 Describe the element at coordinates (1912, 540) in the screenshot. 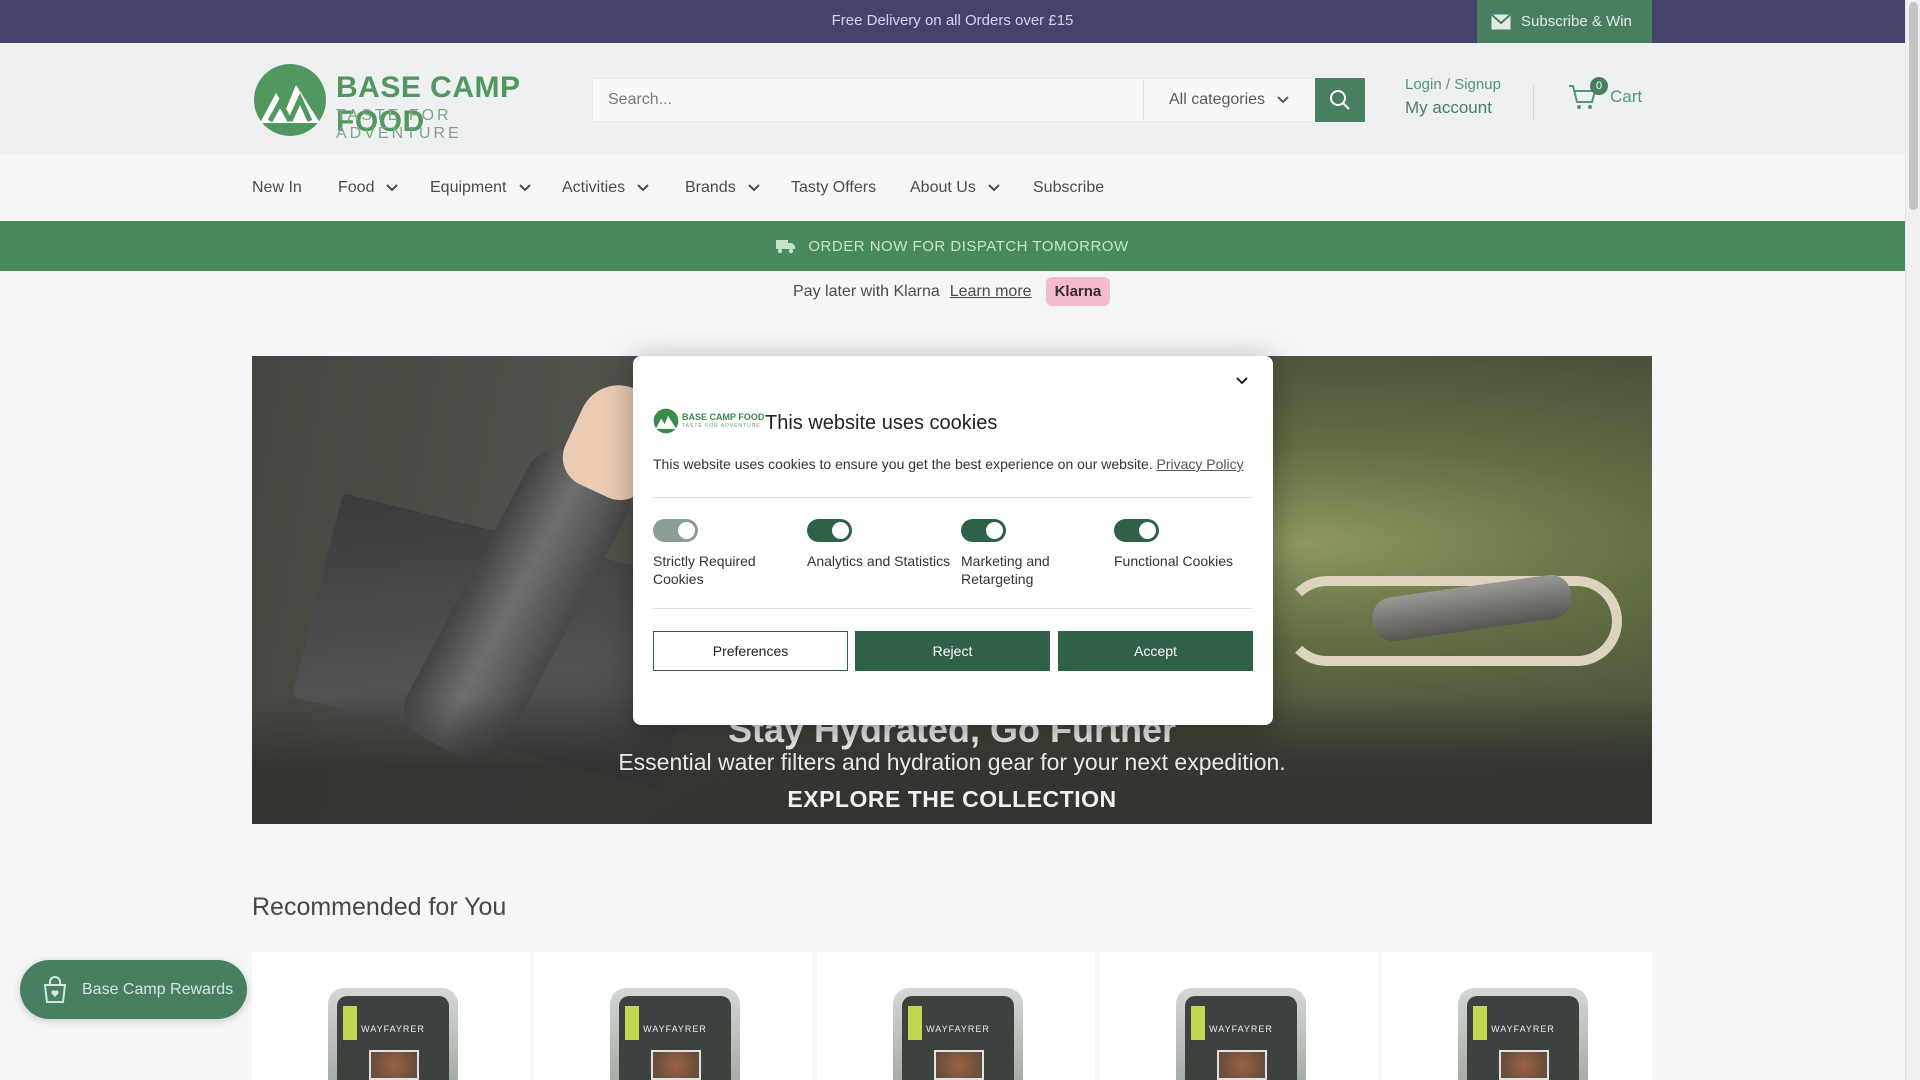

I see `page-scrollbar` at that location.